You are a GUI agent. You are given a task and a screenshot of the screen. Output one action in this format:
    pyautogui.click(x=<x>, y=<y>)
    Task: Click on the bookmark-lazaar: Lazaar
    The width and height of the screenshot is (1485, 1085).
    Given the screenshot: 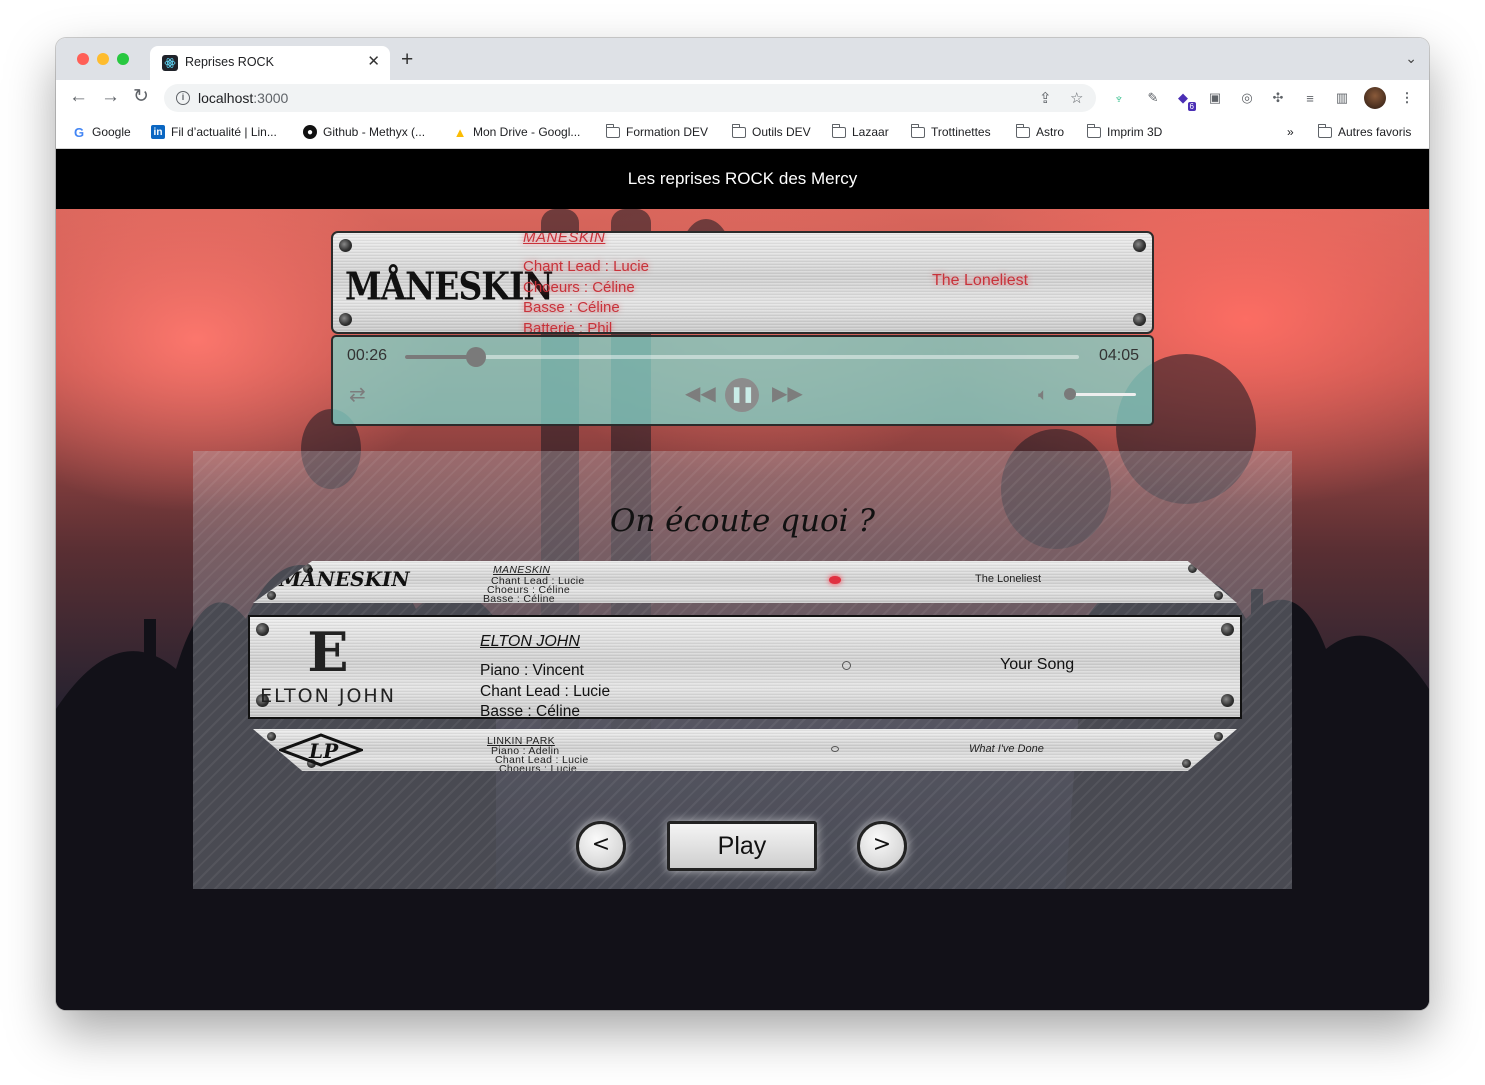 What is the action you would take?
    pyautogui.click(x=860, y=132)
    